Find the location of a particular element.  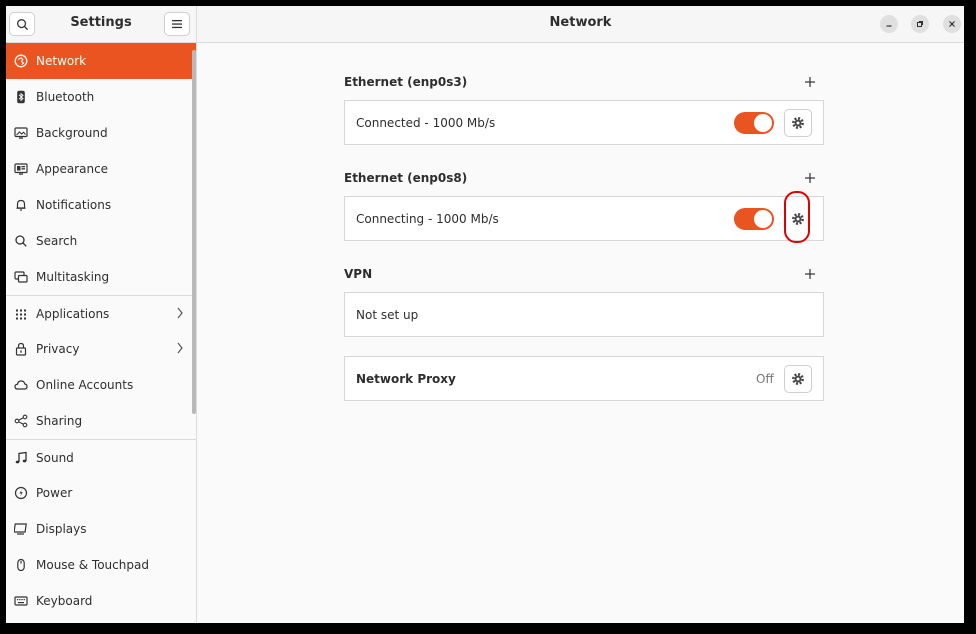

sidebar-item-label: Displays is located at coordinates (61, 529).